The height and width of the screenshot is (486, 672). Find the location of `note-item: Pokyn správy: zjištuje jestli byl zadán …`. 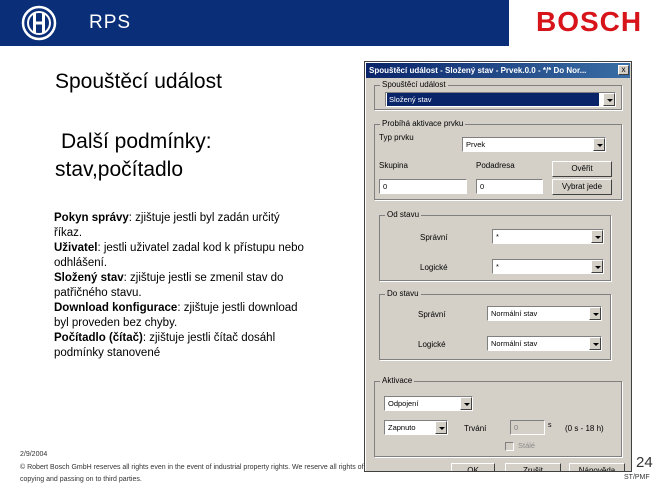

note-item: Pokyn správy: zjištuje jestli byl zadán … is located at coordinates (181, 226).